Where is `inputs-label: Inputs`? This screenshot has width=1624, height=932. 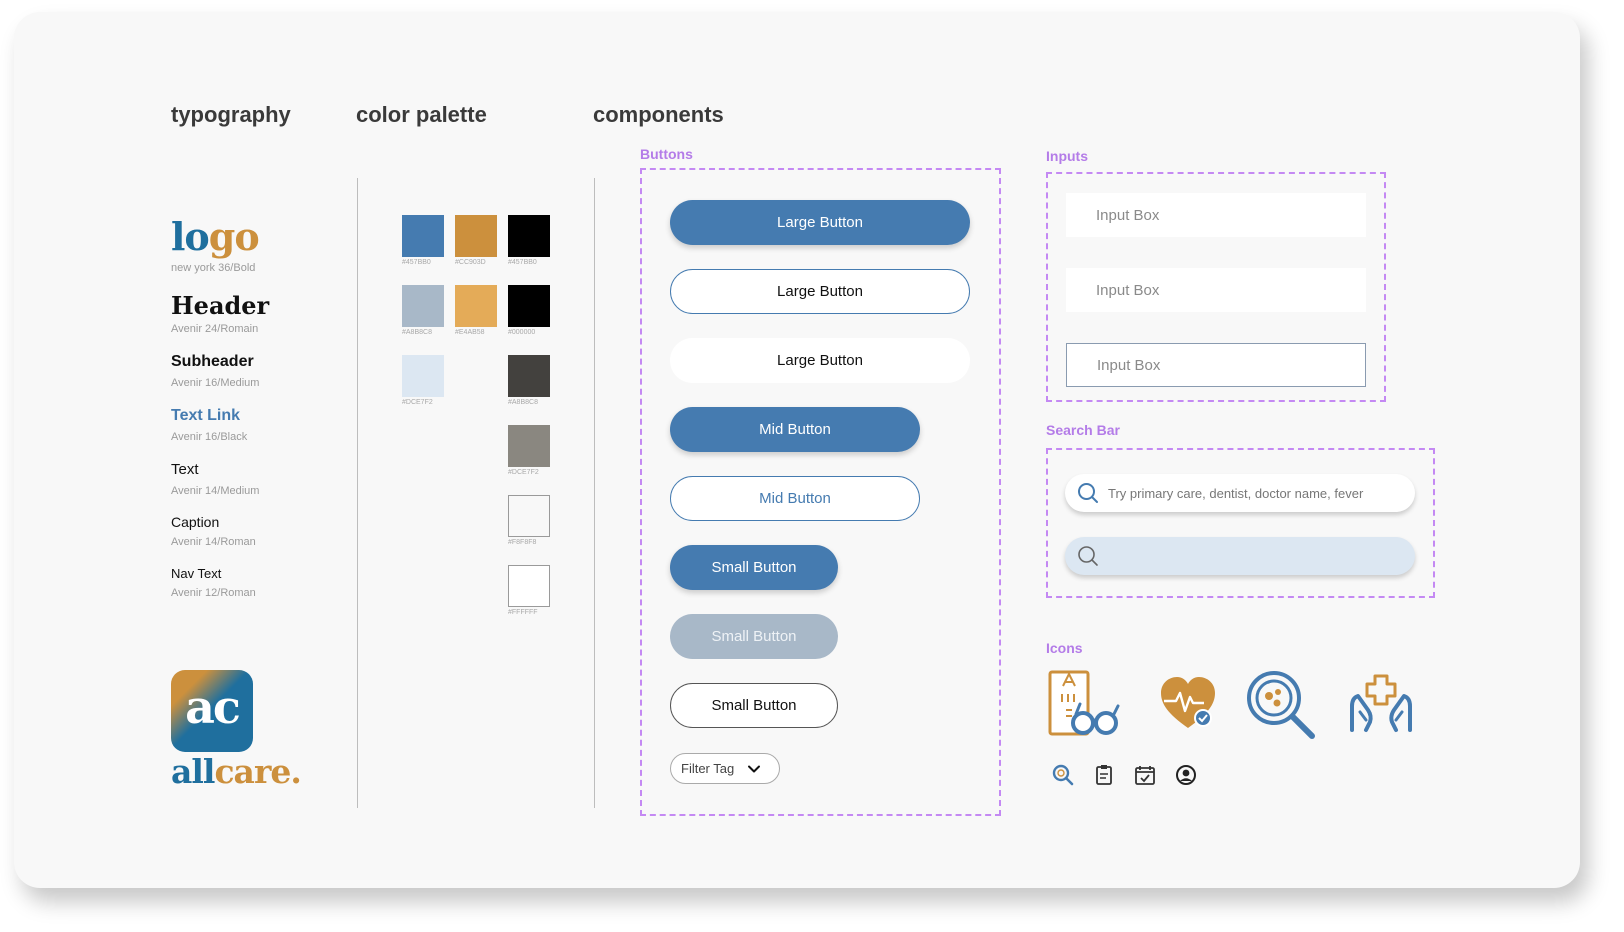 inputs-label: Inputs is located at coordinates (1067, 156).